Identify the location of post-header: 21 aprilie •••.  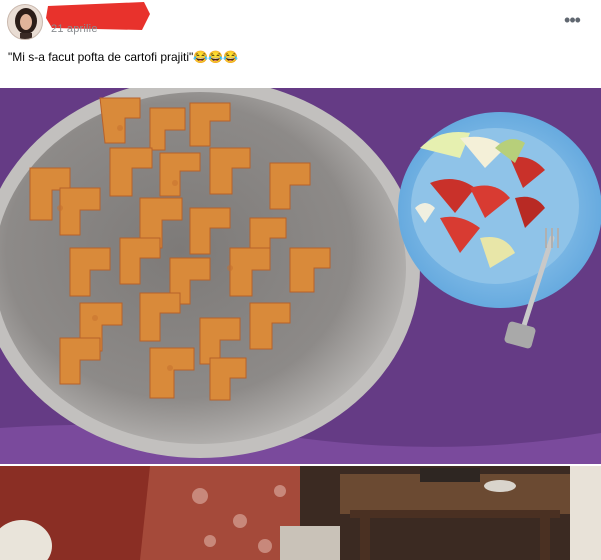
(300, 22).